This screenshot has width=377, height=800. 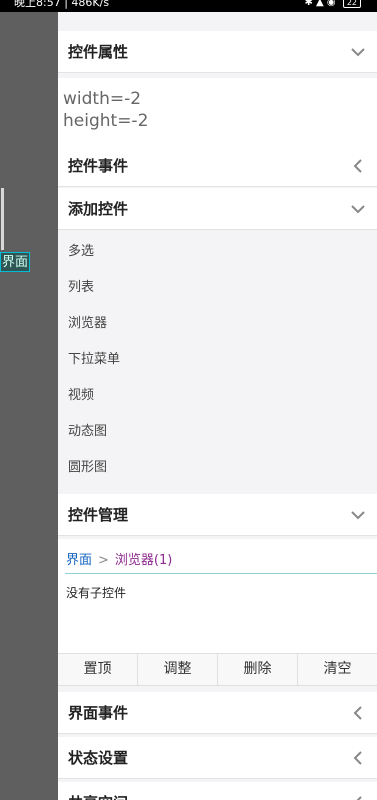 I want to click on status-time: 晚上8:57 | 486K/s, so click(x=62, y=4).